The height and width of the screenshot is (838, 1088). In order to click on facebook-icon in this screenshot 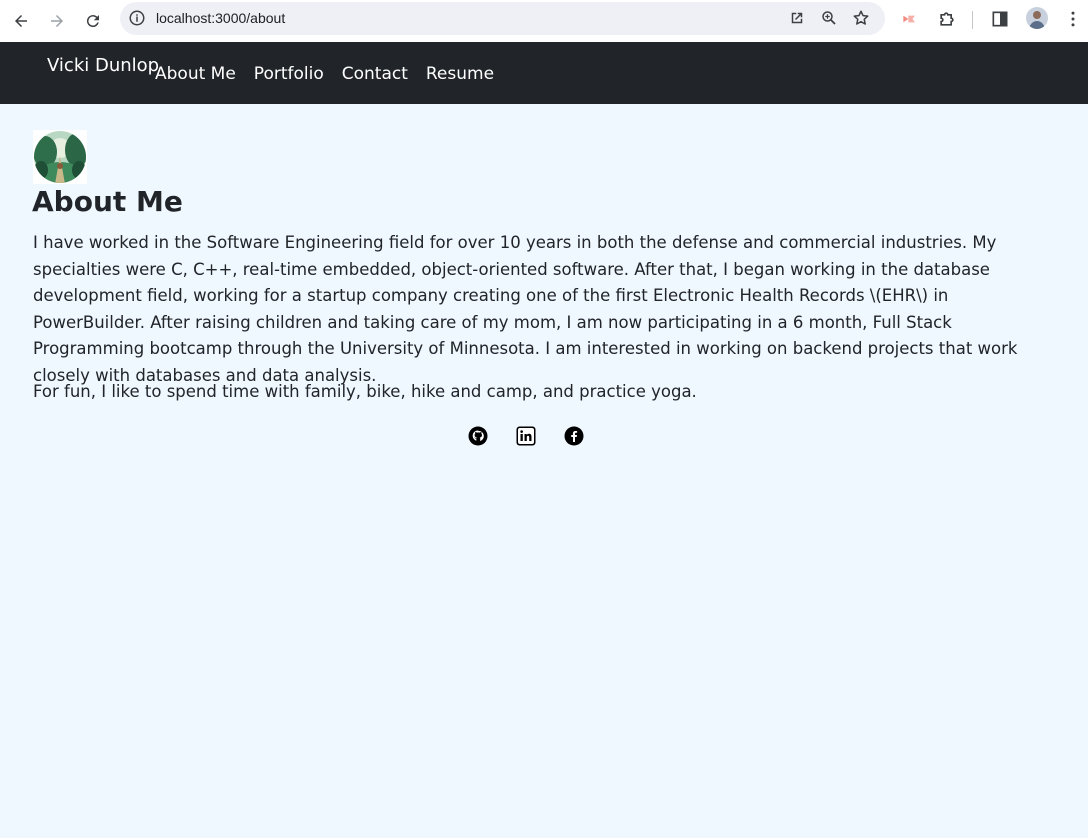, I will do `click(574, 436)`.